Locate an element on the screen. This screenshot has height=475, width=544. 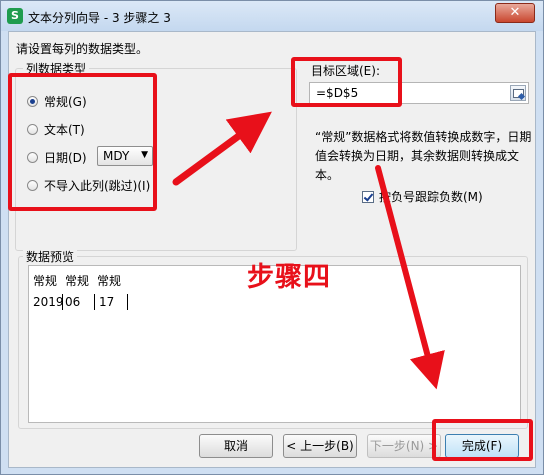
negative-sign-checkbox is located at coordinates (368, 196).